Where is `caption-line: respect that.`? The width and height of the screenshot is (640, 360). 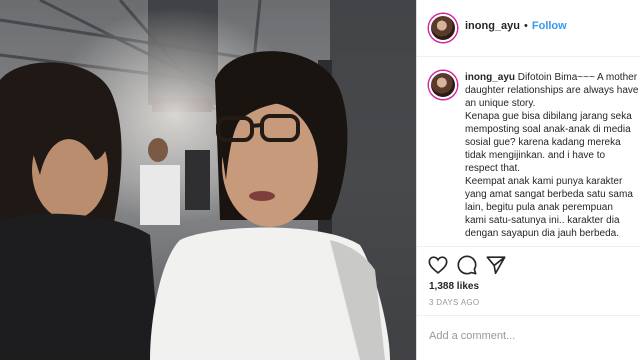 caption-line: respect that. is located at coordinates (493, 168).